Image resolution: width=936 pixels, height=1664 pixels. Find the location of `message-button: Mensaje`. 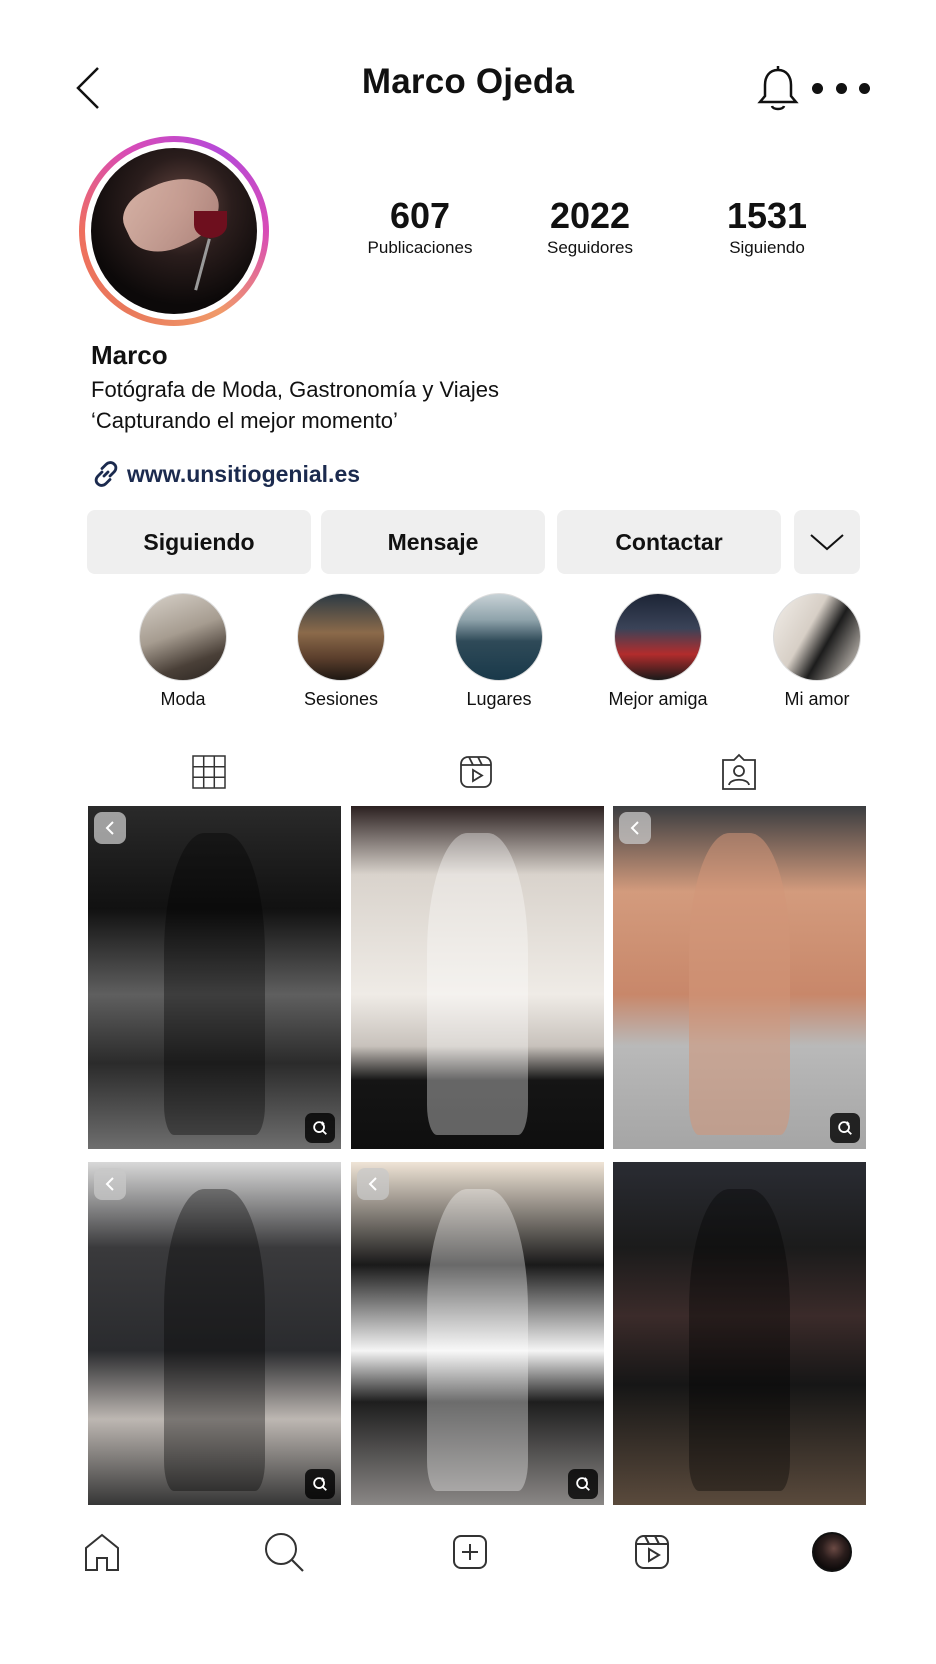

message-button: Mensaje is located at coordinates (433, 542).